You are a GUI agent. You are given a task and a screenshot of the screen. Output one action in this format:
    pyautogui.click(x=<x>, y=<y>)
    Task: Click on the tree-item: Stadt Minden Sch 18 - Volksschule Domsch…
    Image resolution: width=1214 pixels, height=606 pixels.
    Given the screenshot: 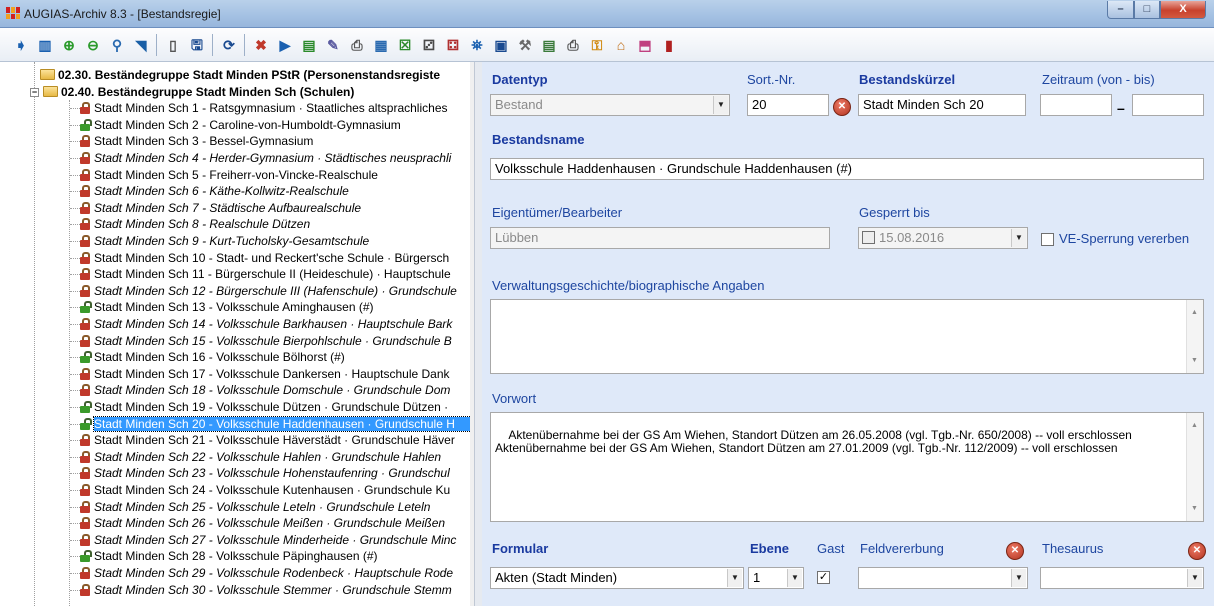 What is the action you would take?
    pyautogui.click(x=265, y=390)
    